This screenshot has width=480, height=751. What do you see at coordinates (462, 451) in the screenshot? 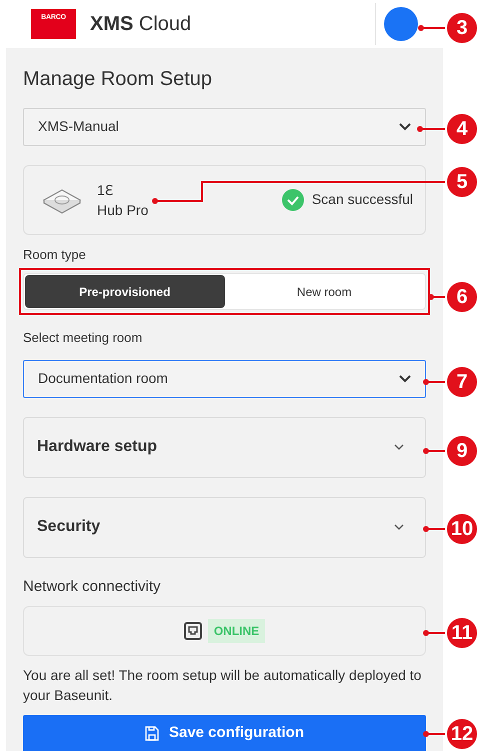
I see `callout-badge: 9` at bounding box center [462, 451].